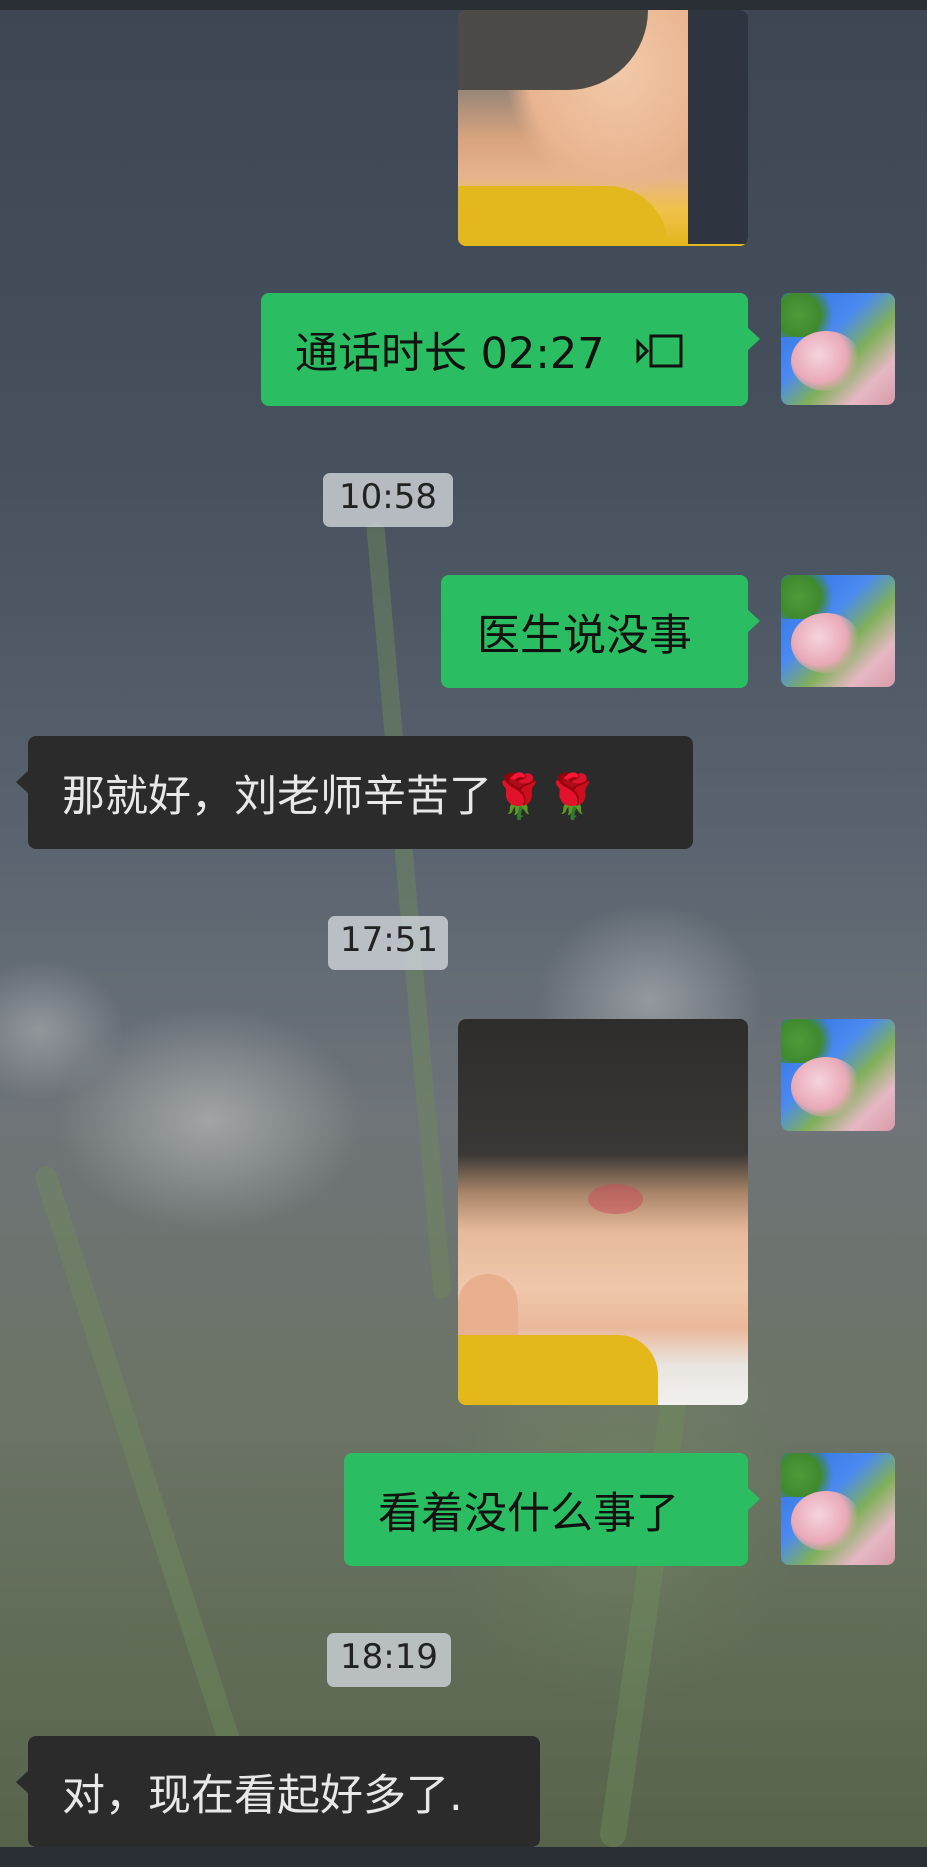 The width and height of the screenshot is (927, 1867). I want to click on photo-hair, so click(553, 50).